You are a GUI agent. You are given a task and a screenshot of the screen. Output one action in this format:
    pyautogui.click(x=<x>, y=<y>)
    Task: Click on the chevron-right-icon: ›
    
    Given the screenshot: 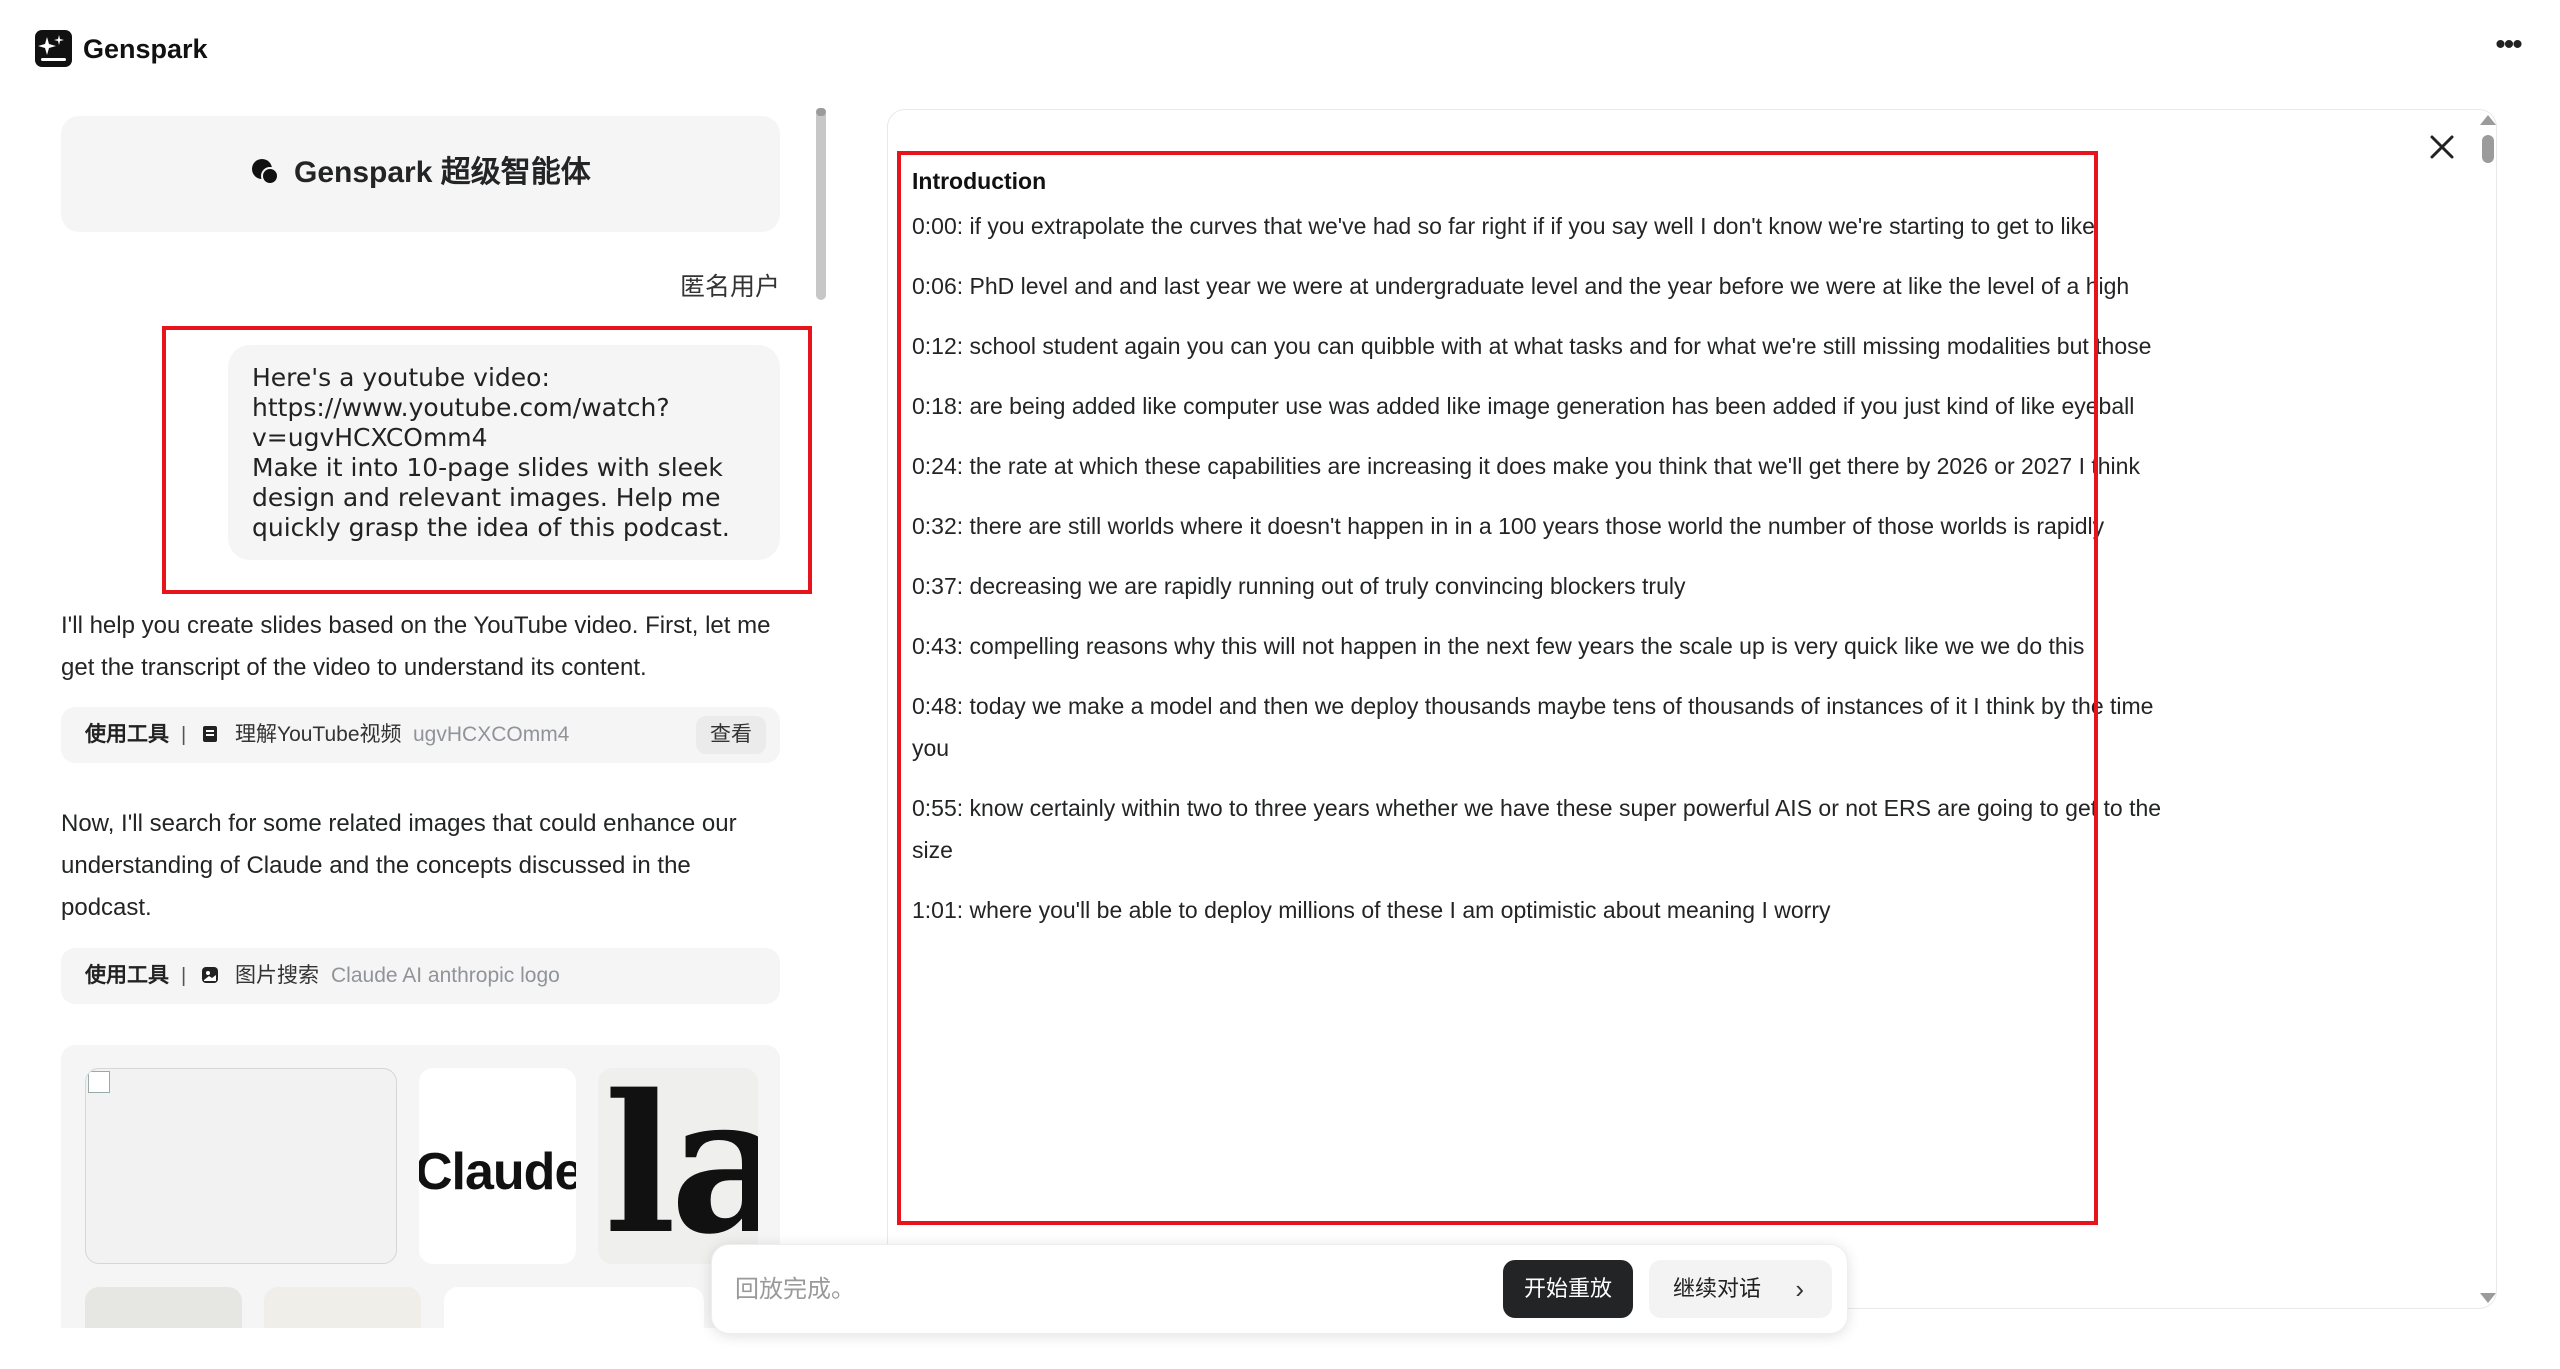 What is the action you would take?
    pyautogui.click(x=1799, y=1289)
    